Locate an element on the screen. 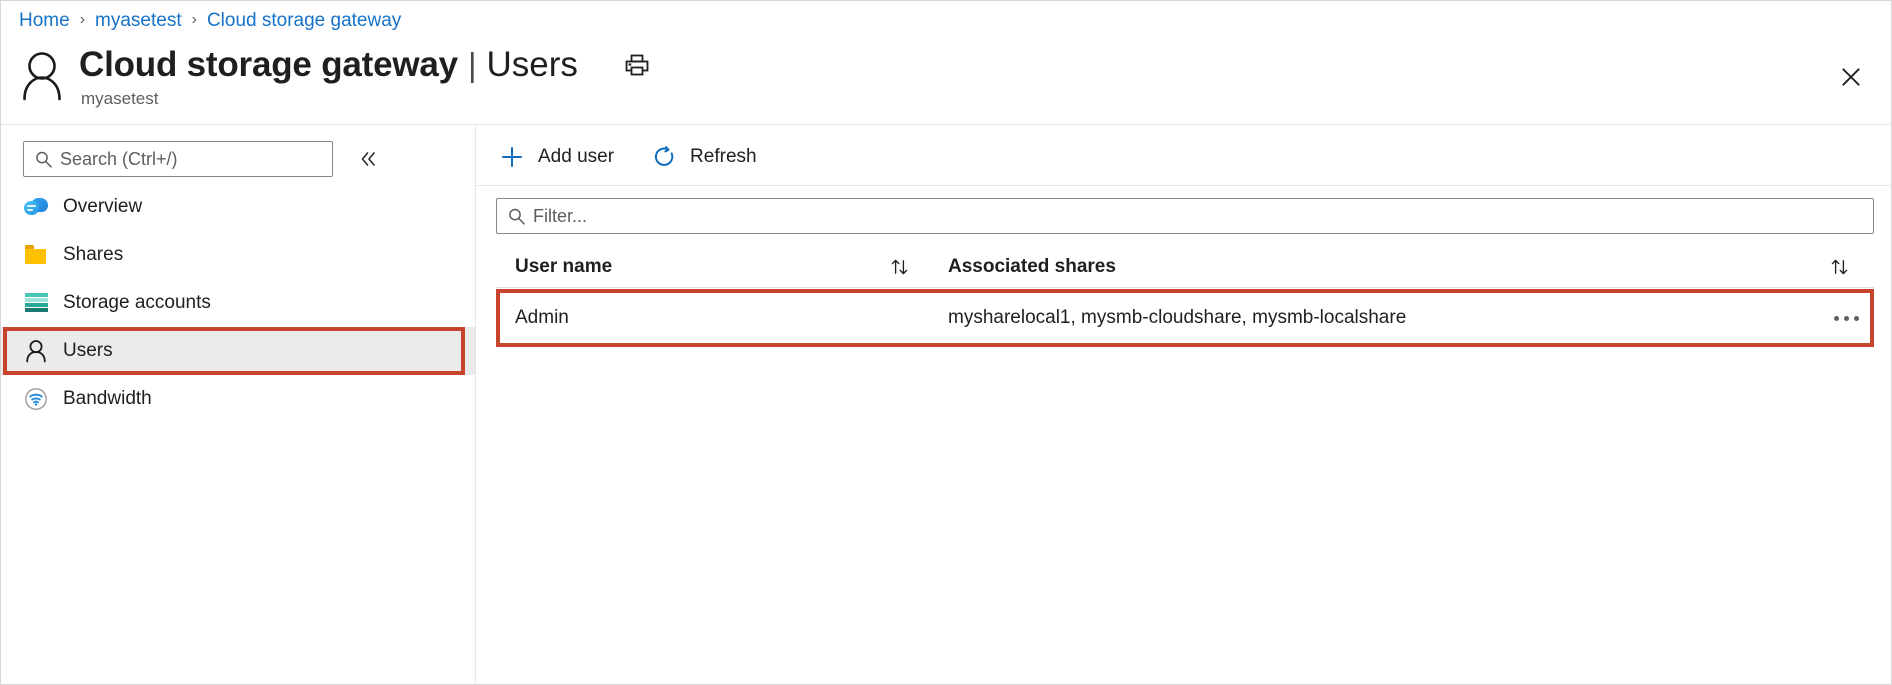 This screenshot has width=1892, height=685. sidebar-item-label: Overview is located at coordinates (103, 206).